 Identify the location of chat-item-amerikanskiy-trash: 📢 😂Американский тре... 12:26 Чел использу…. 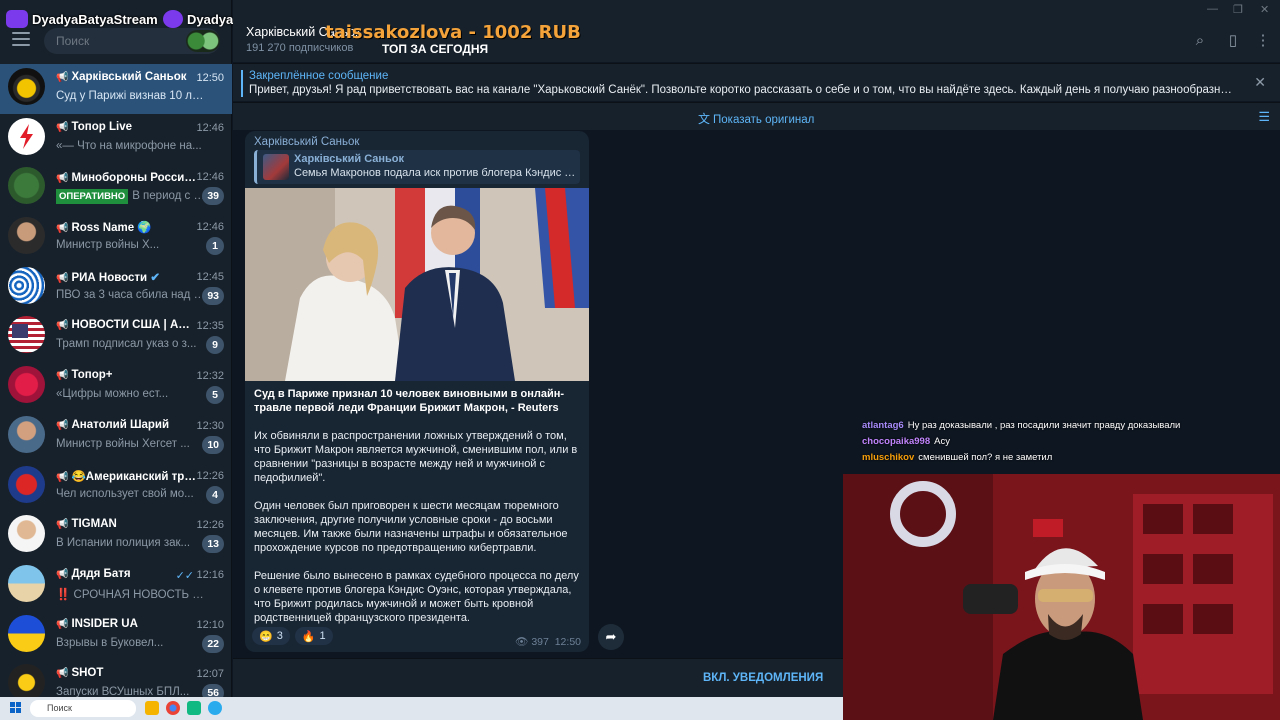
(116, 487).